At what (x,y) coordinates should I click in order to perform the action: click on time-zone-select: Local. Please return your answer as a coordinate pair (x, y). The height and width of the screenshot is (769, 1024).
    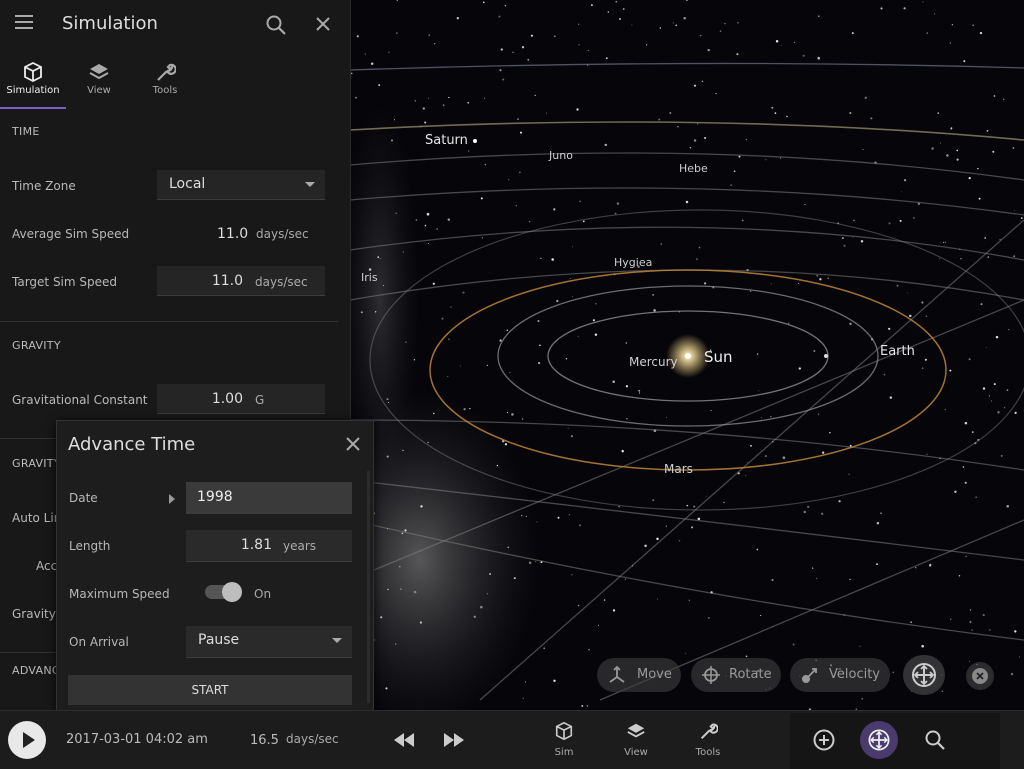
    Looking at the image, I should click on (241, 185).